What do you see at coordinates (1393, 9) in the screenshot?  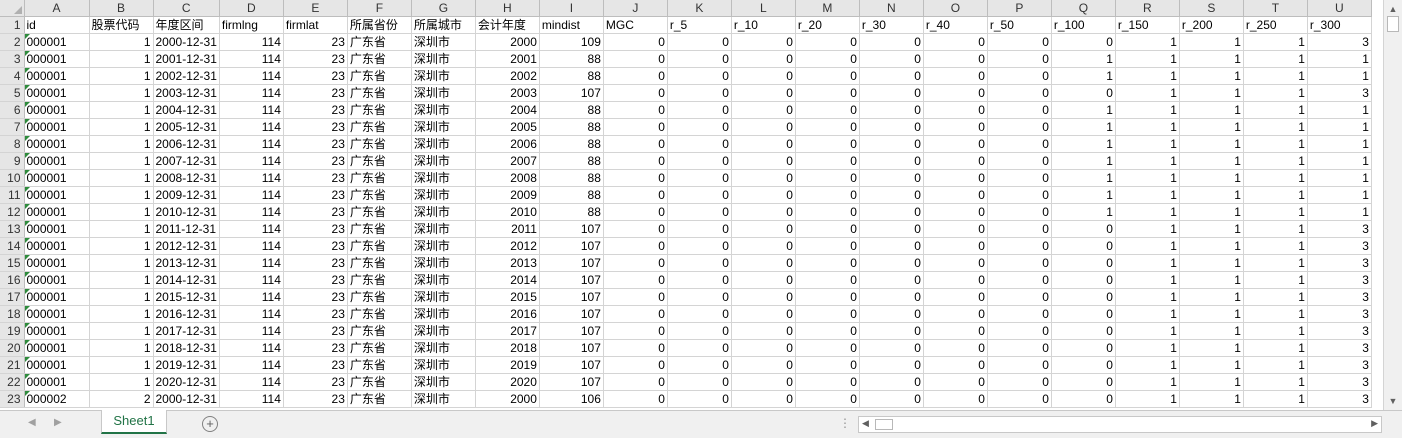 I see `scroll-up-icon: ▲` at bounding box center [1393, 9].